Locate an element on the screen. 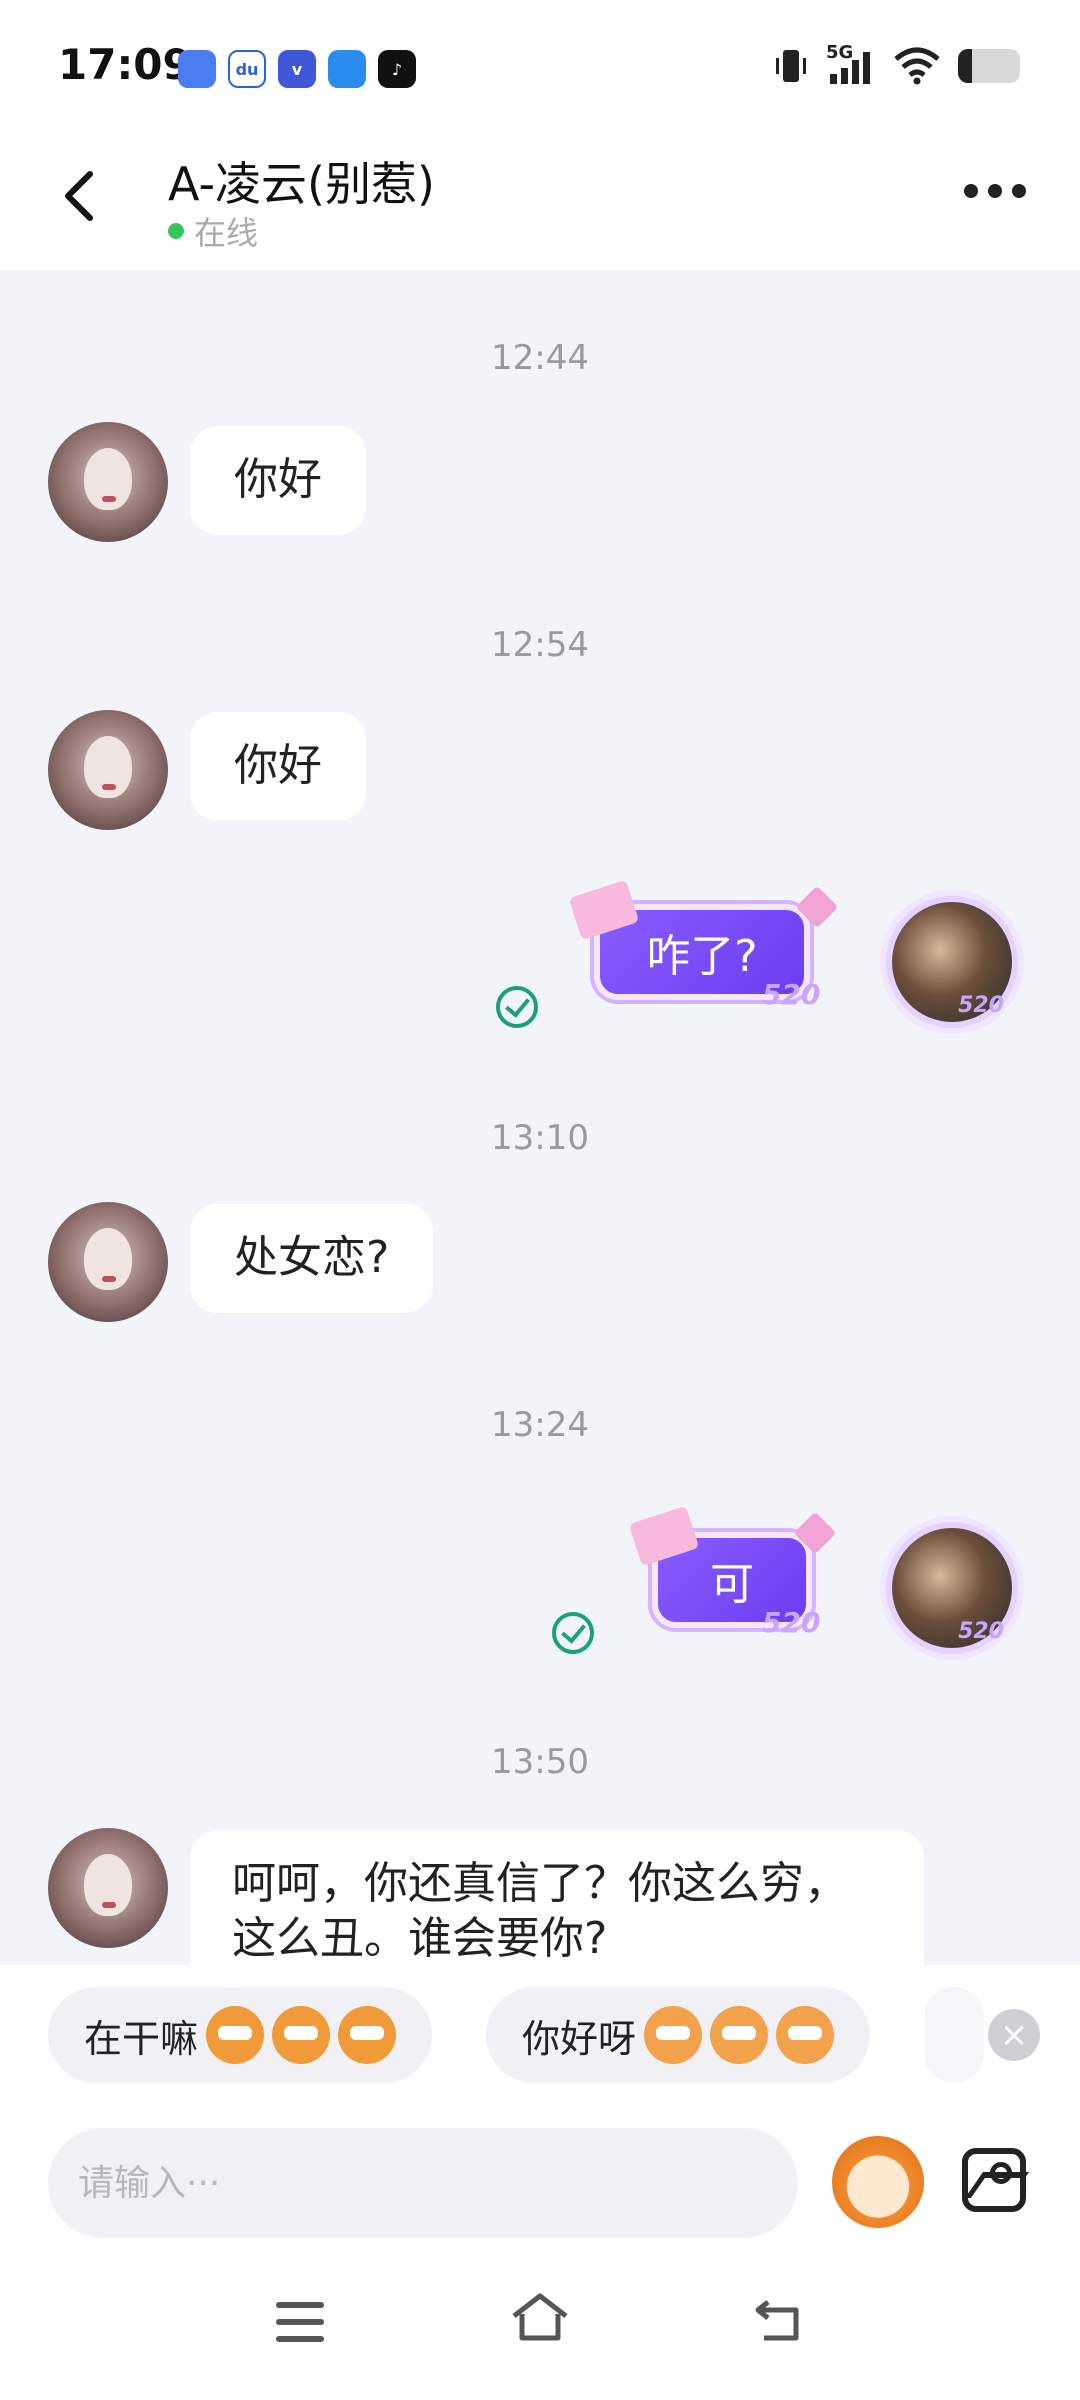 Image resolution: width=1080 pixels, height=2400 pixels. quick-replies: 在干嘛 你好呀 × is located at coordinates (540, 2027).